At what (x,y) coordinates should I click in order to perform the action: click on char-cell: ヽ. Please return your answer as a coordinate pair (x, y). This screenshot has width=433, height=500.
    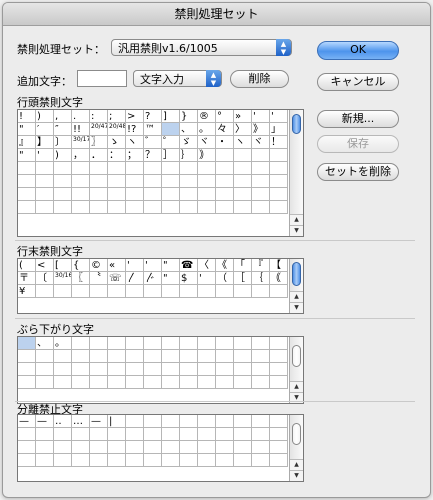
    Looking at the image, I should click on (243, 142).